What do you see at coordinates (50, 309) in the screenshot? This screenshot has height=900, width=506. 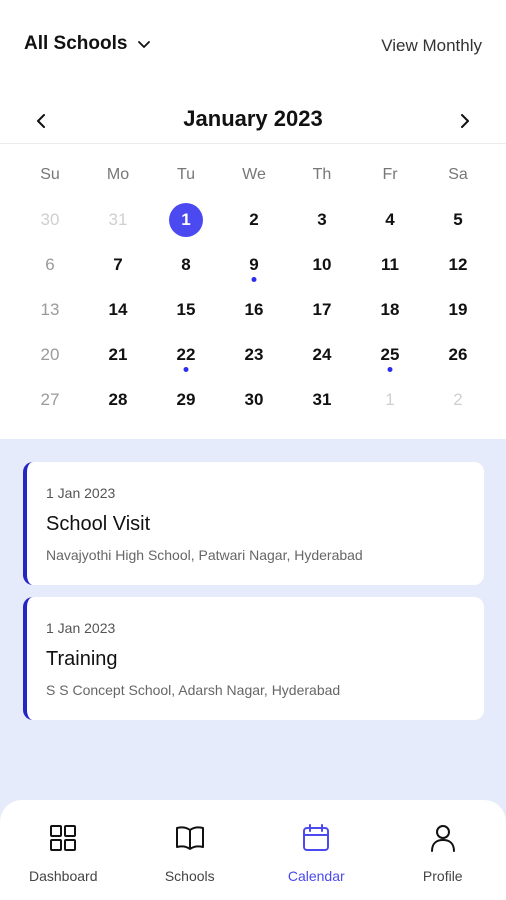 I see `calendar-day: 13` at bounding box center [50, 309].